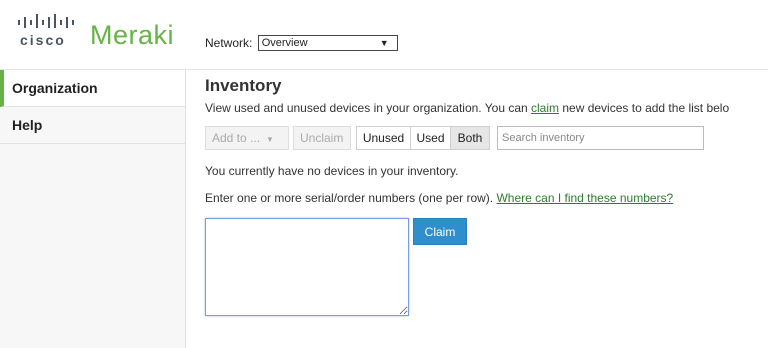  What do you see at coordinates (284, 43) in the screenshot?
I see `network-selected-value: Overview` at bounding box center [284, 43].